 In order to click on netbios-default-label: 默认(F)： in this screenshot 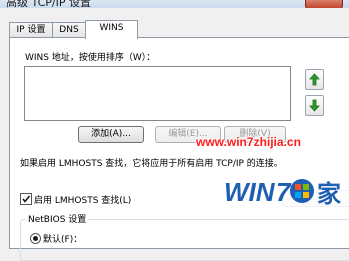, I will do `click(63, 240)`.